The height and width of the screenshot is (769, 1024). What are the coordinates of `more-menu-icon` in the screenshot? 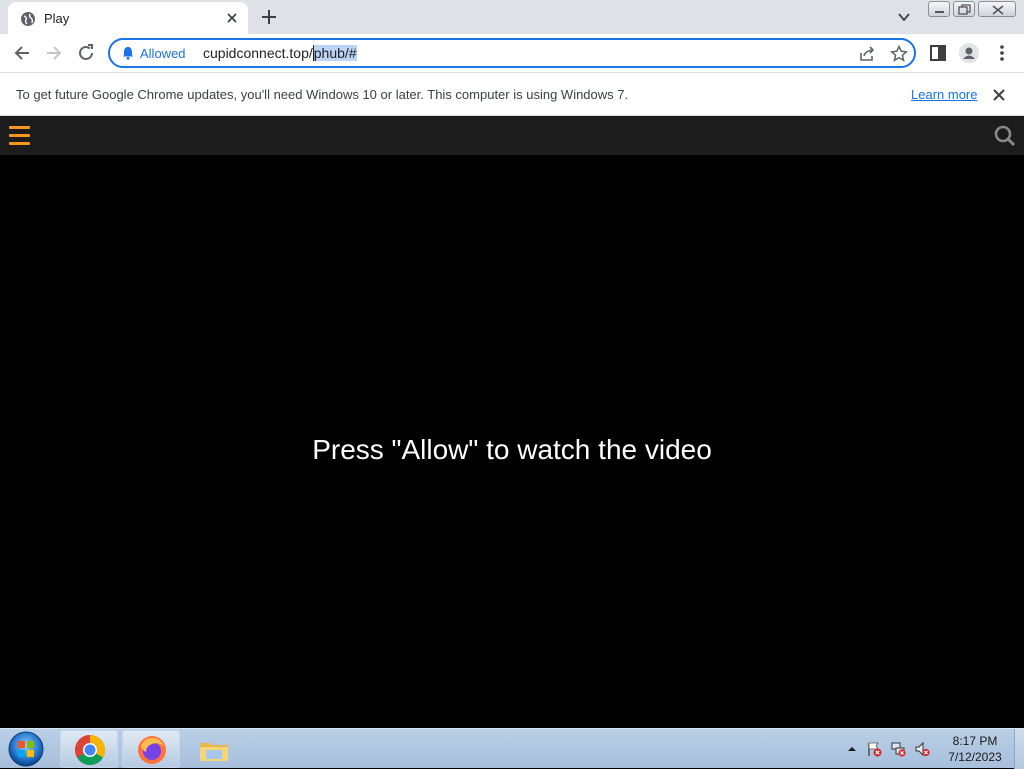 It's located at (1002, 53).